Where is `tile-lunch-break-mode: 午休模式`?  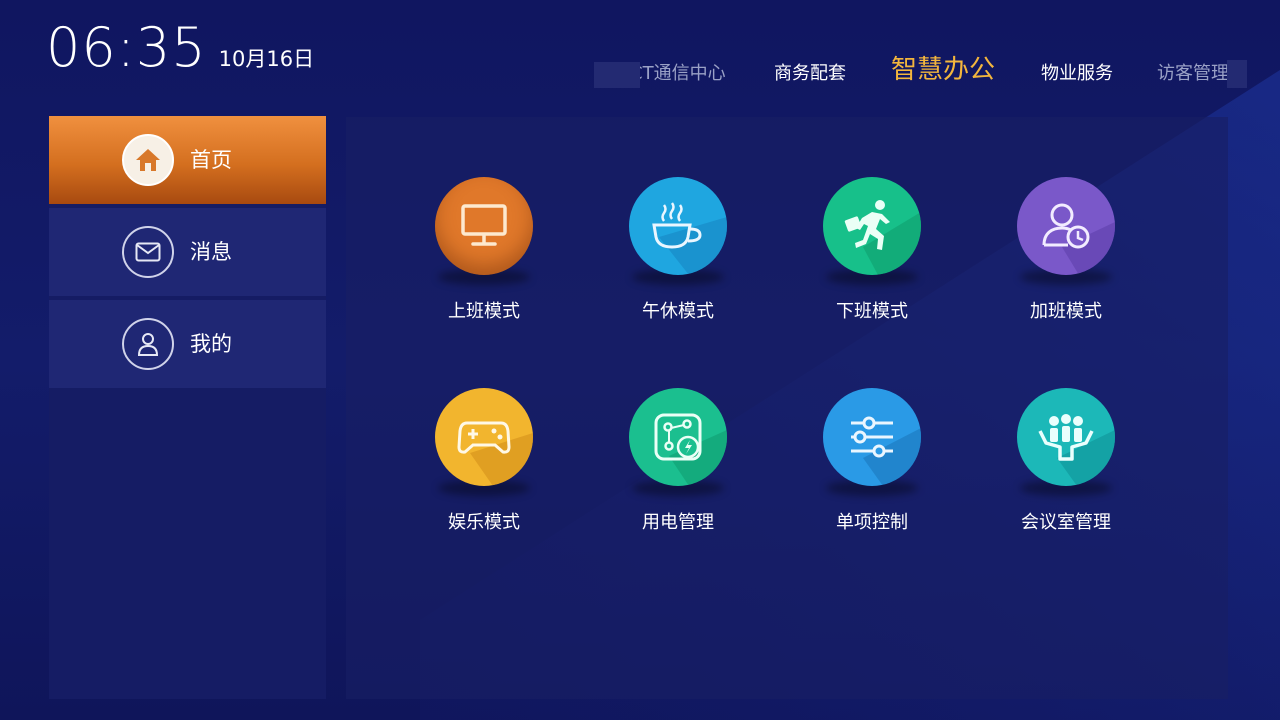
tile-lunch-break-mode: 午休模式 is located at coordinates (678, 272).